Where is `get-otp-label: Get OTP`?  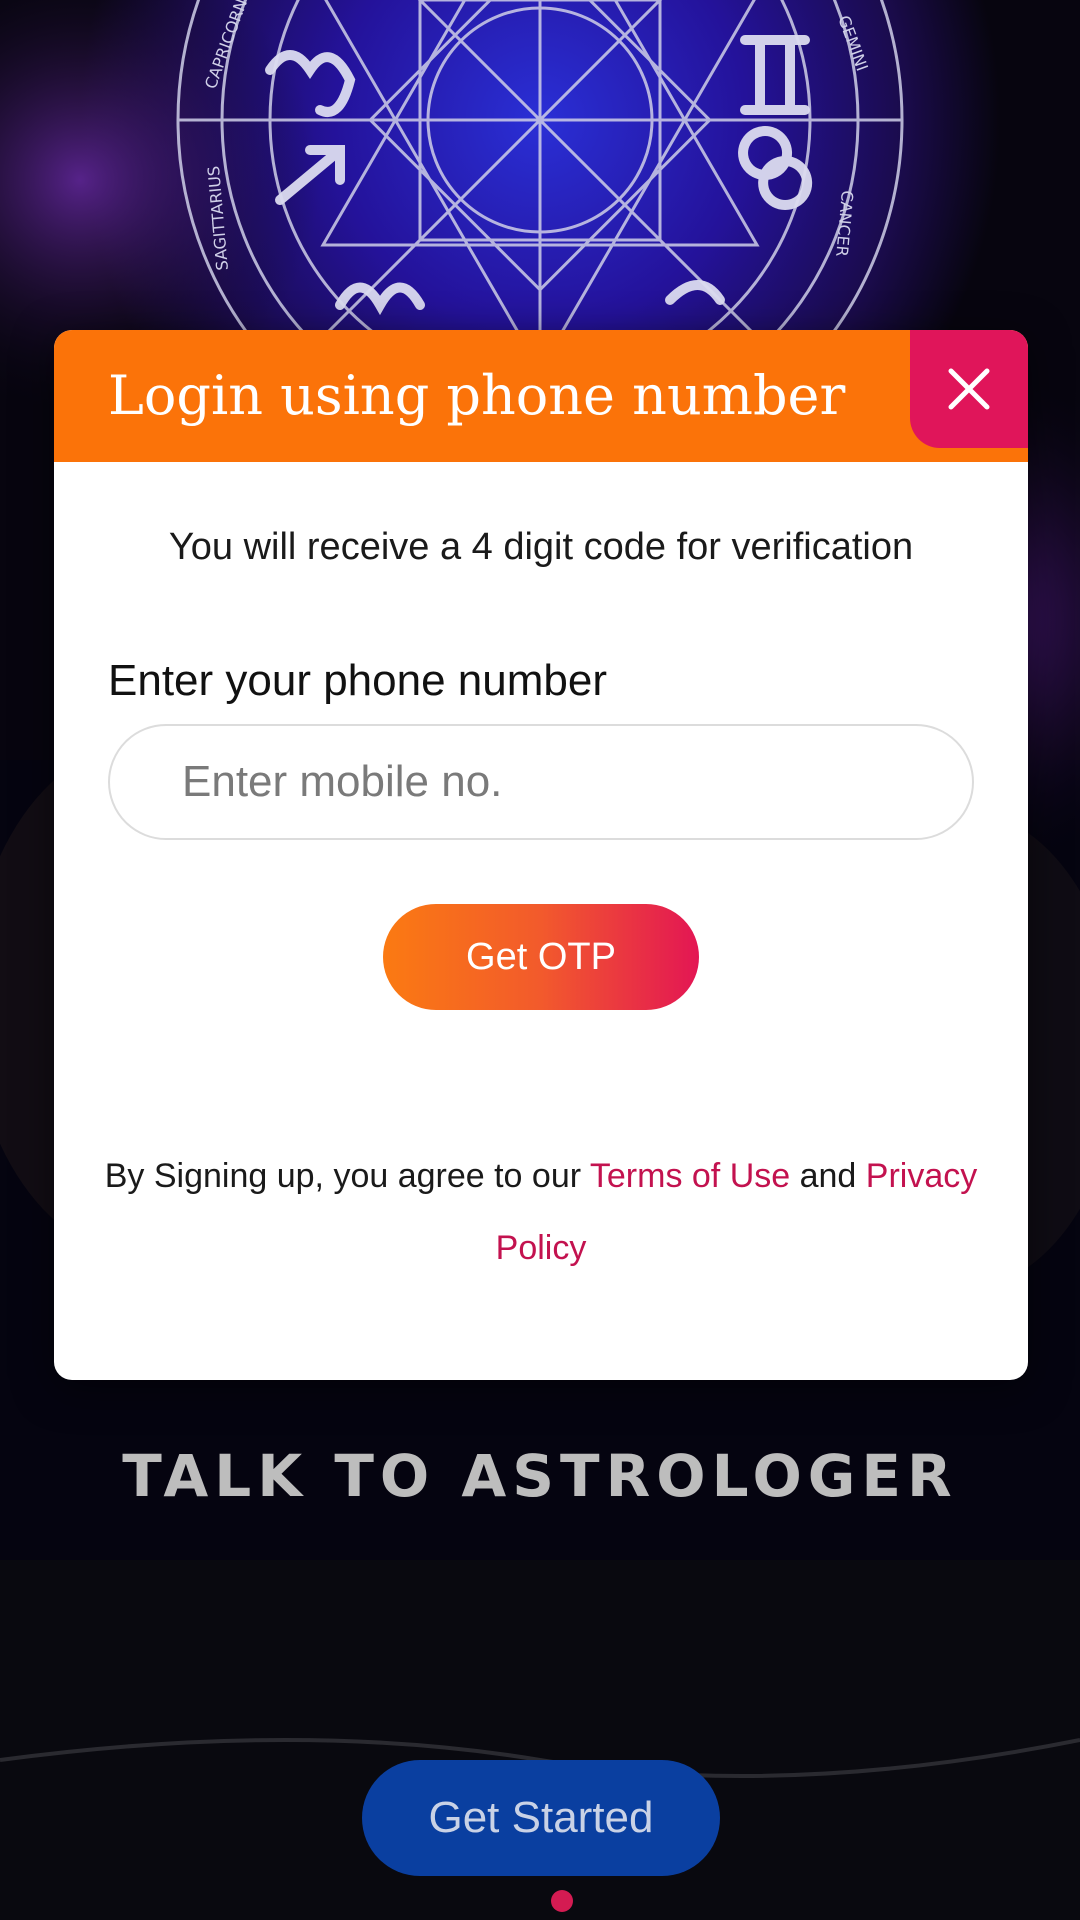 get-otp-label: Get OTP is located at coordinates (541, 956).